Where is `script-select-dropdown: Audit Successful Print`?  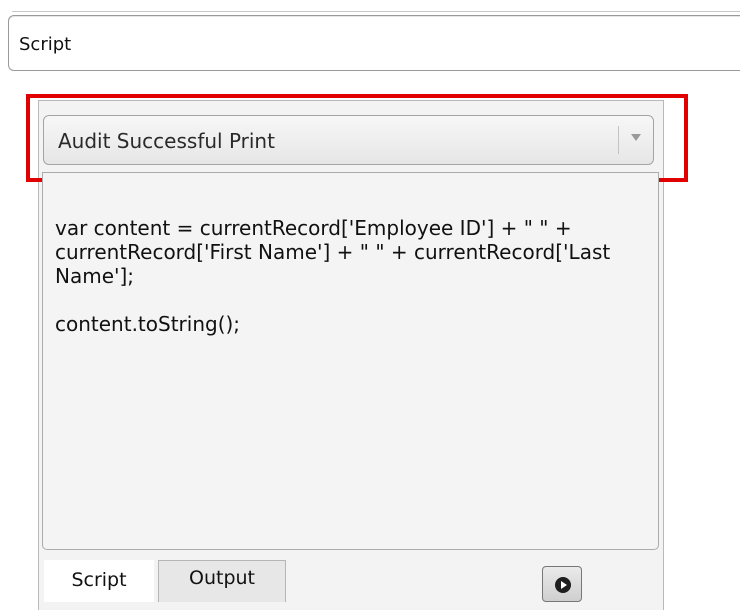
script-select-dropdown: Audit Successful Print is located at coordinates (348, 140).